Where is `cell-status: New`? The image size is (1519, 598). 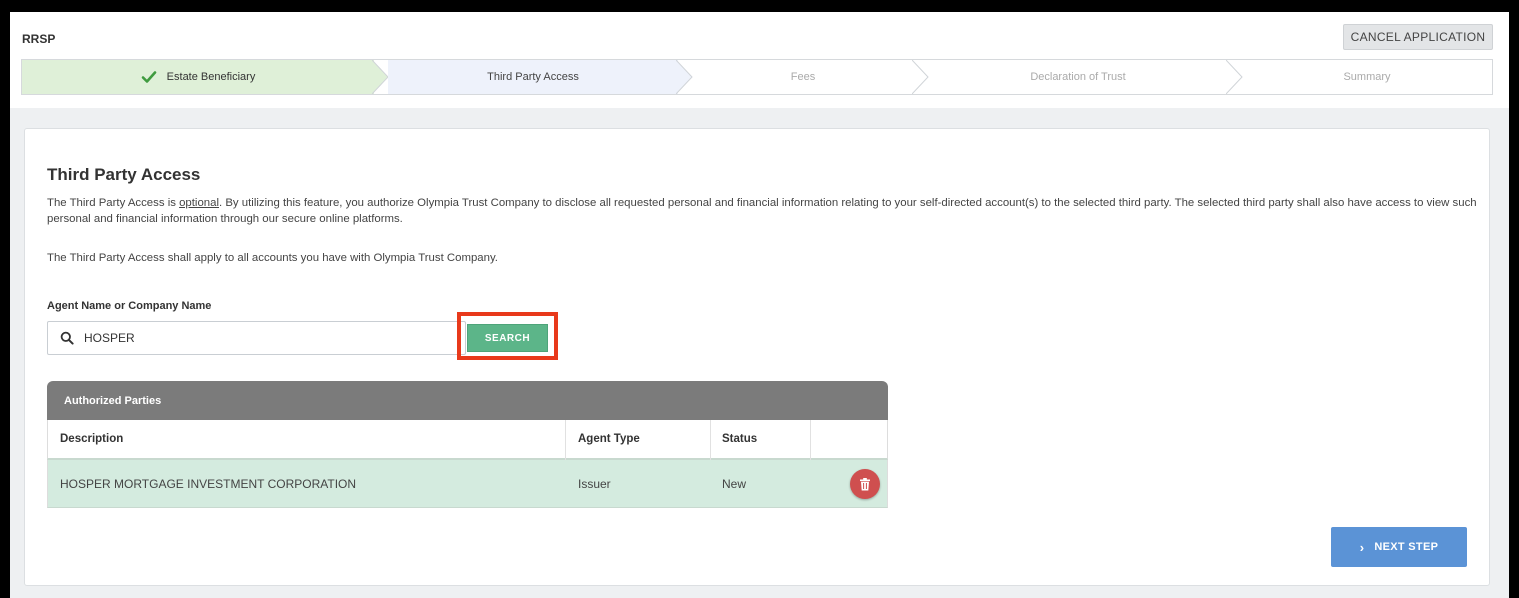
cell-status: New is located at coordinates (734, 483).